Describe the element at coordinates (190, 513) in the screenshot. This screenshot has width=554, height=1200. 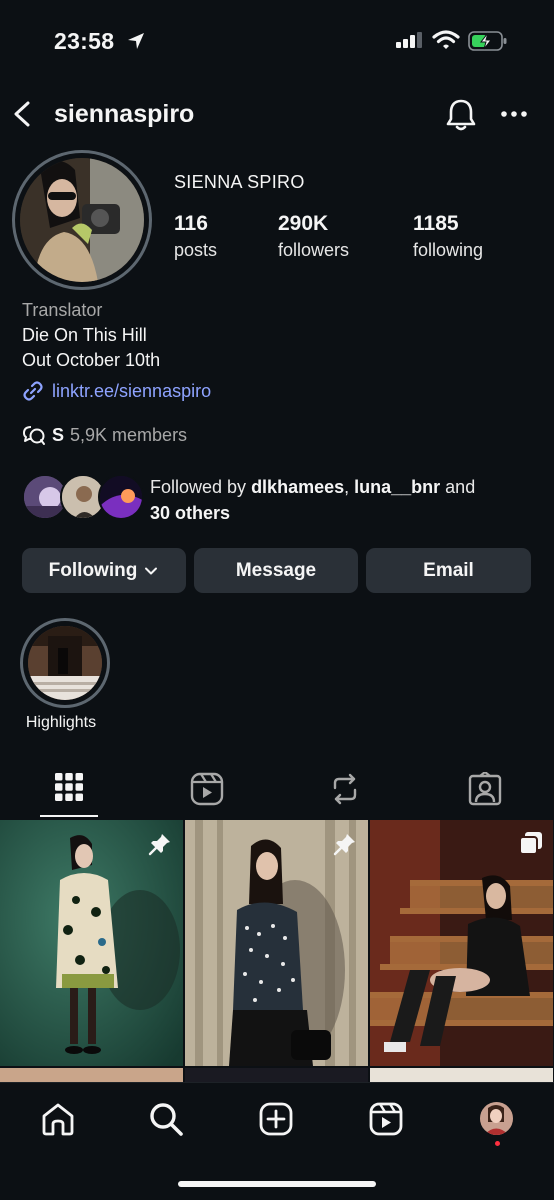
I see `followers-others: 30 others` at that location.